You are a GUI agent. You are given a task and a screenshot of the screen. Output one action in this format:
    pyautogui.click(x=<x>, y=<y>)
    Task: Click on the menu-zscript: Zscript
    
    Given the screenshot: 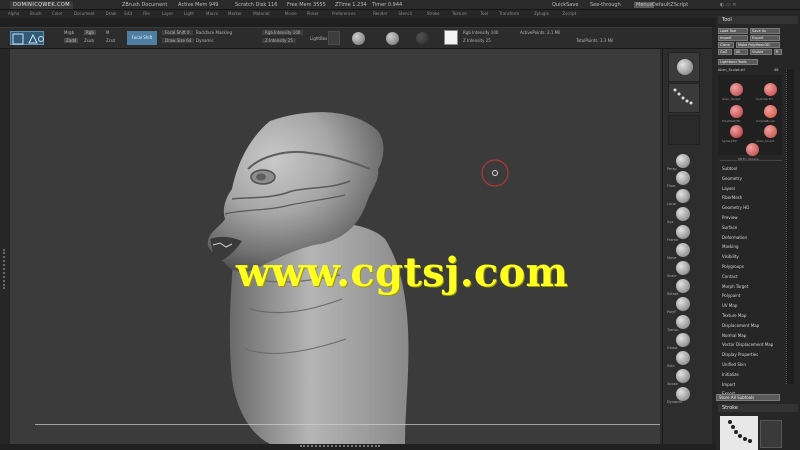 What is the action you would take?
    pyautogui.click(x=569, y=13)
    